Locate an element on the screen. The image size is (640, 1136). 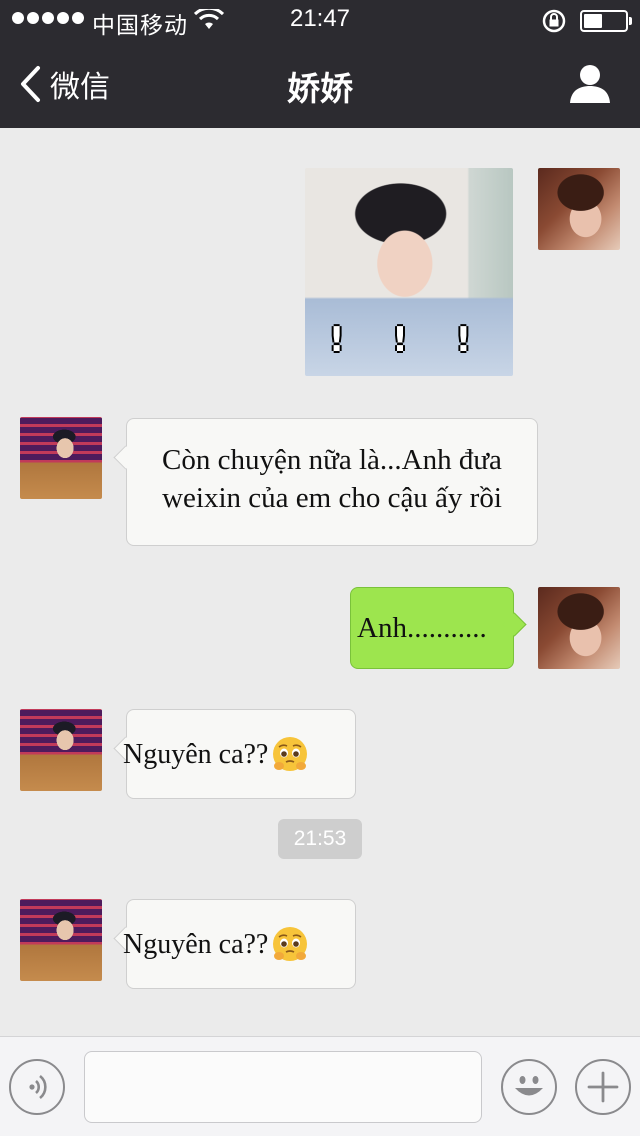
status-bar: 中国移动 21:47 is located at coordinates (320, 20).